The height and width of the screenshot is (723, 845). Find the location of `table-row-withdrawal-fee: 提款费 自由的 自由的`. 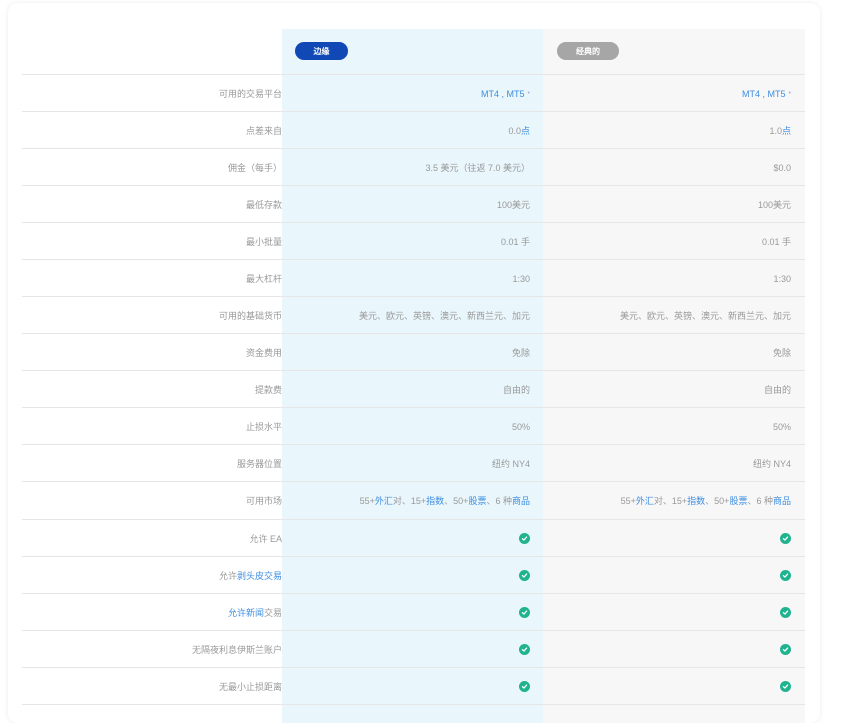

table-row-withdrawal-fee: 提款费 自由的 自由的 is located at coordinates (413, 389).